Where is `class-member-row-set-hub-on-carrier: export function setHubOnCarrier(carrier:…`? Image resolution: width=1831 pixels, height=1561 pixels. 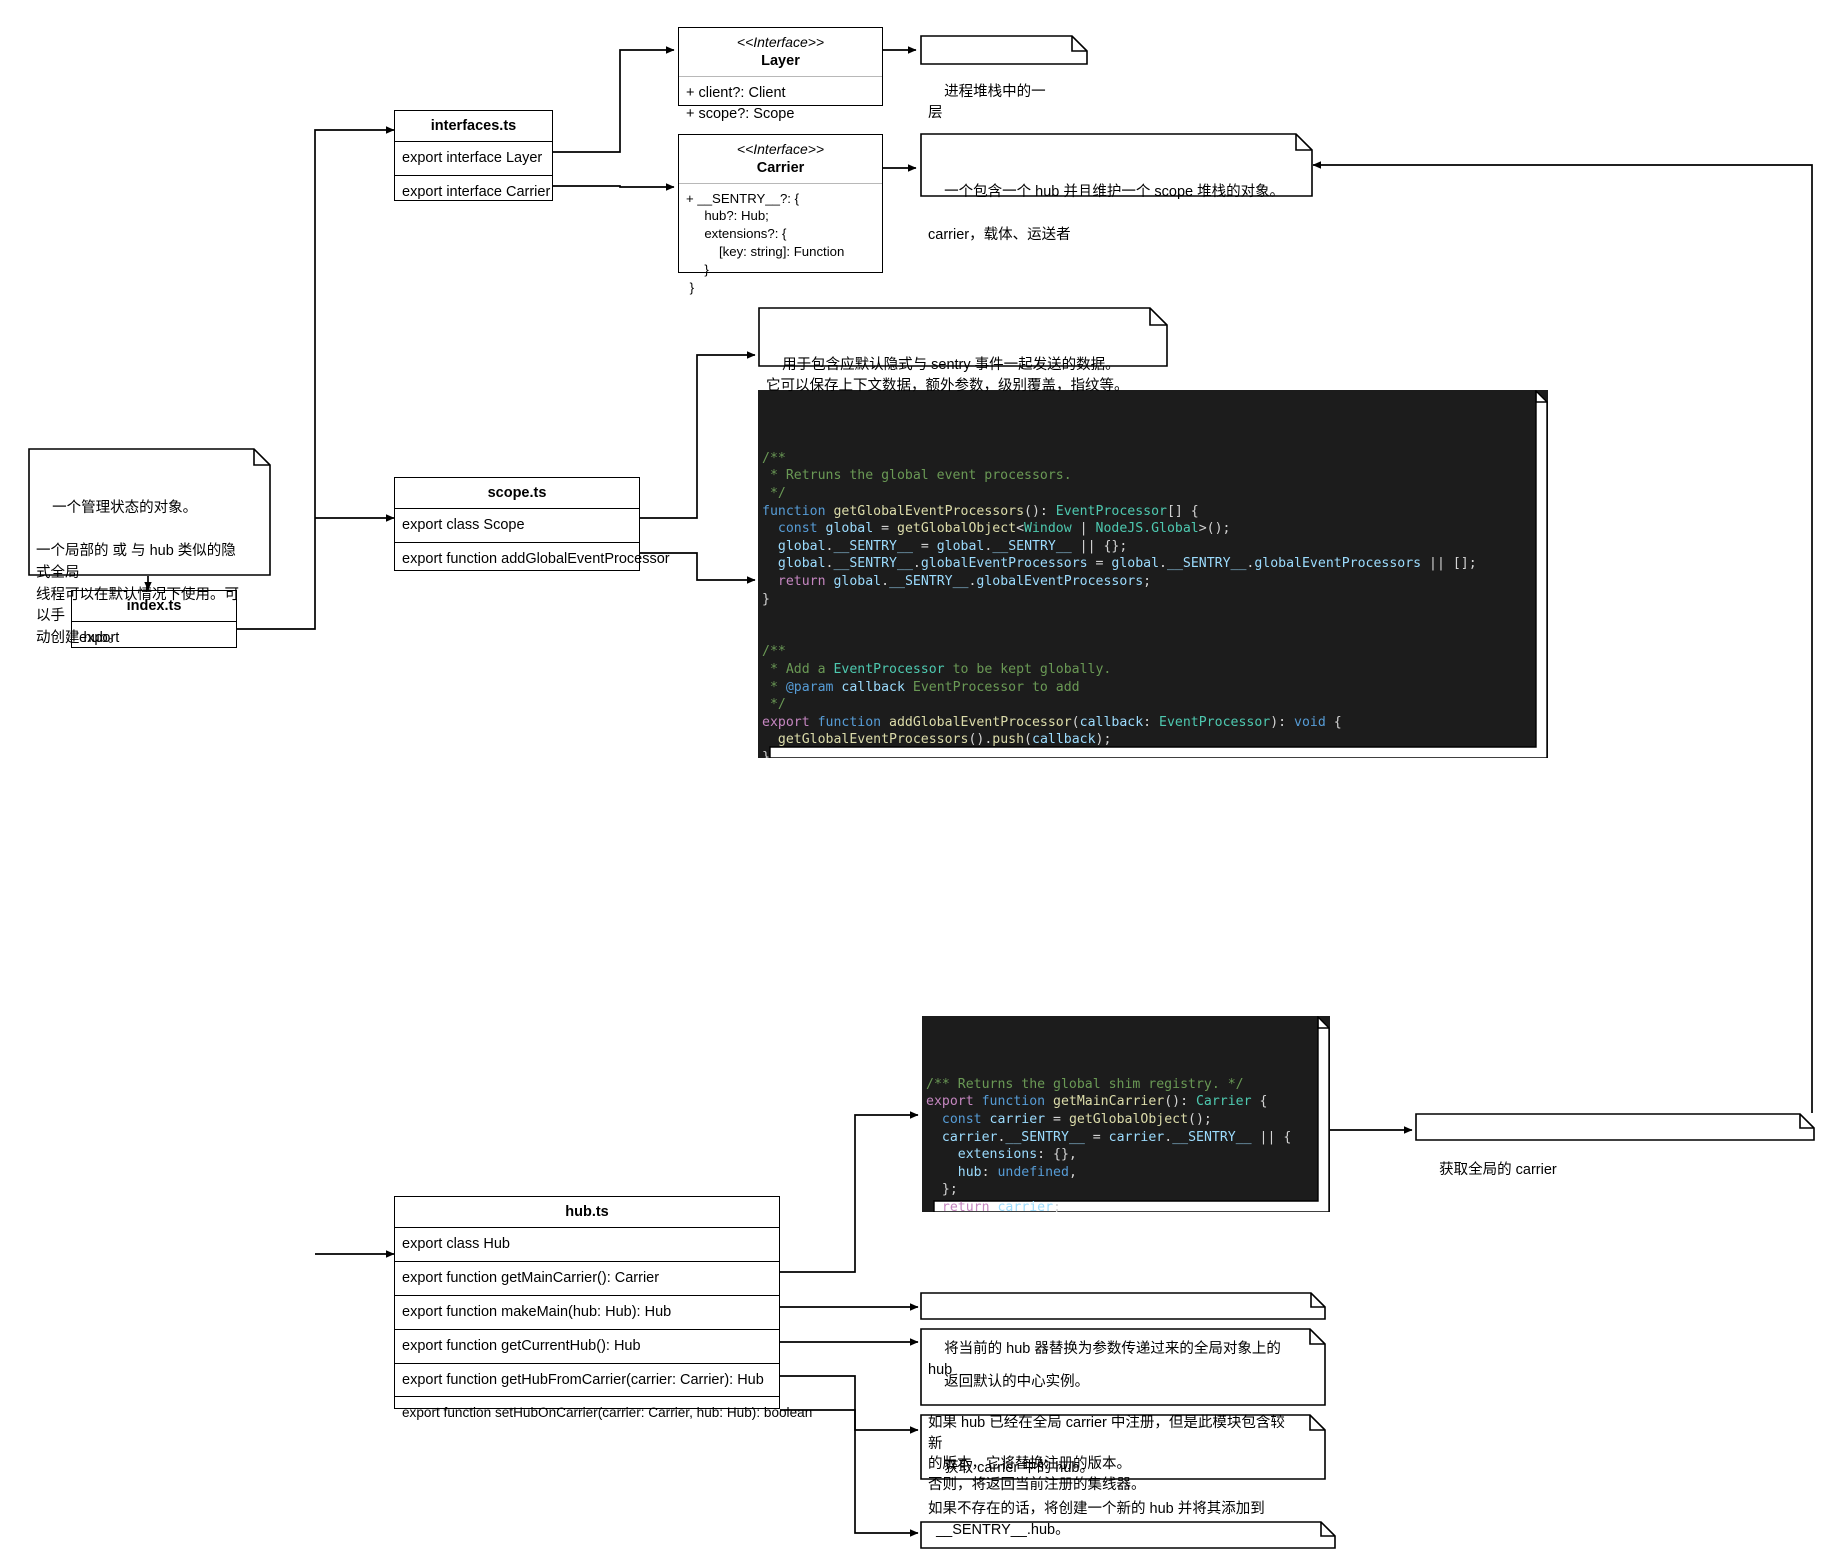
class-member-row-set-hub-on-carrier: export function setHubOnCarrier(carrier:… is located at coordinates (603, 1413).